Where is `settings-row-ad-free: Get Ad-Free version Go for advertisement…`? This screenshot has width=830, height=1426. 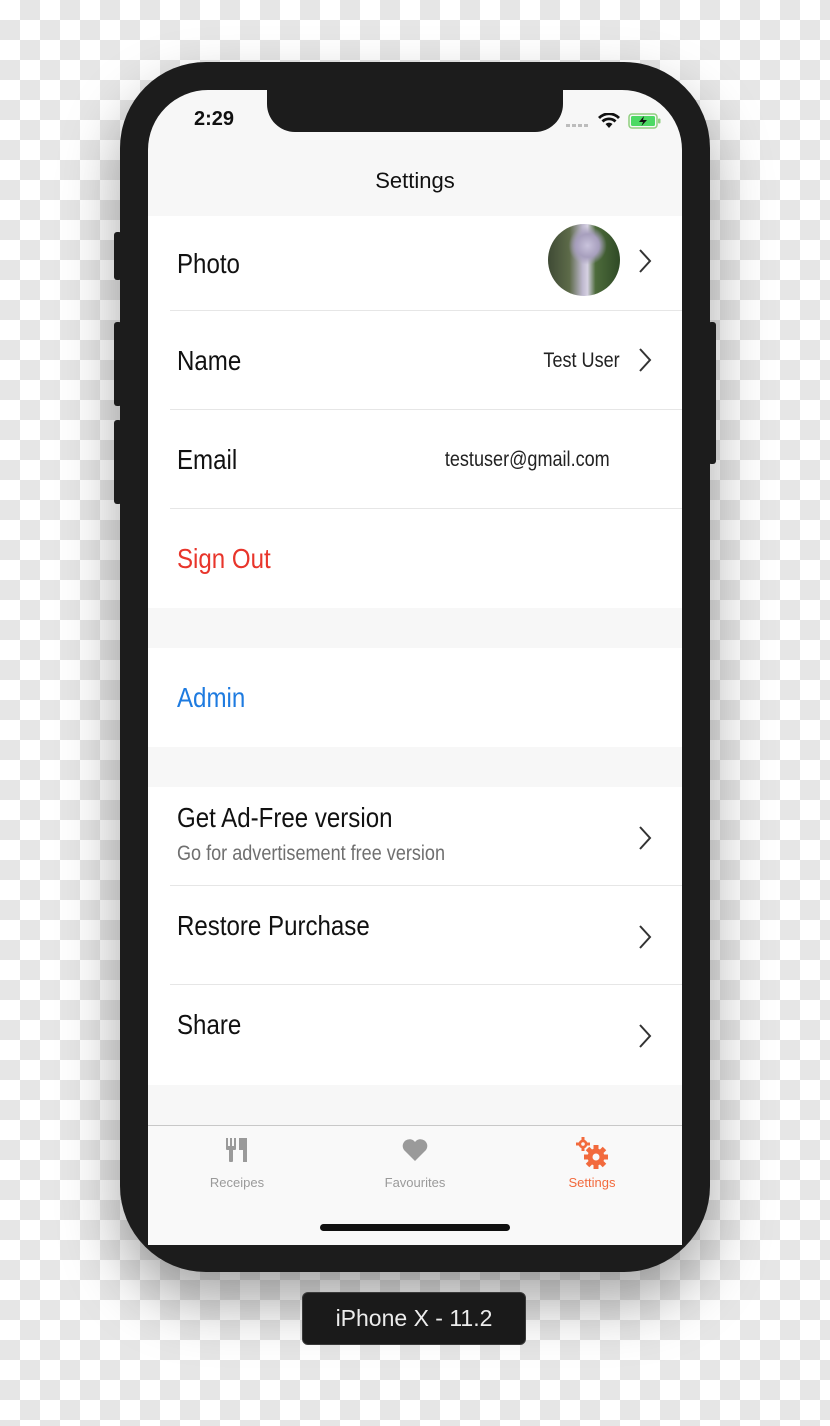 settings-row-ad-free: Get Ad-Free version Go for advertisement… is located at coordinates (415, 836).